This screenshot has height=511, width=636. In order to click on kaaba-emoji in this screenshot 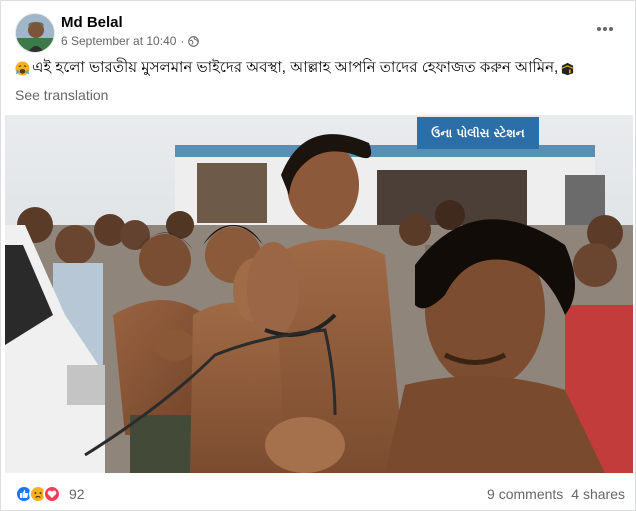, I will do `click(568, 68)`.